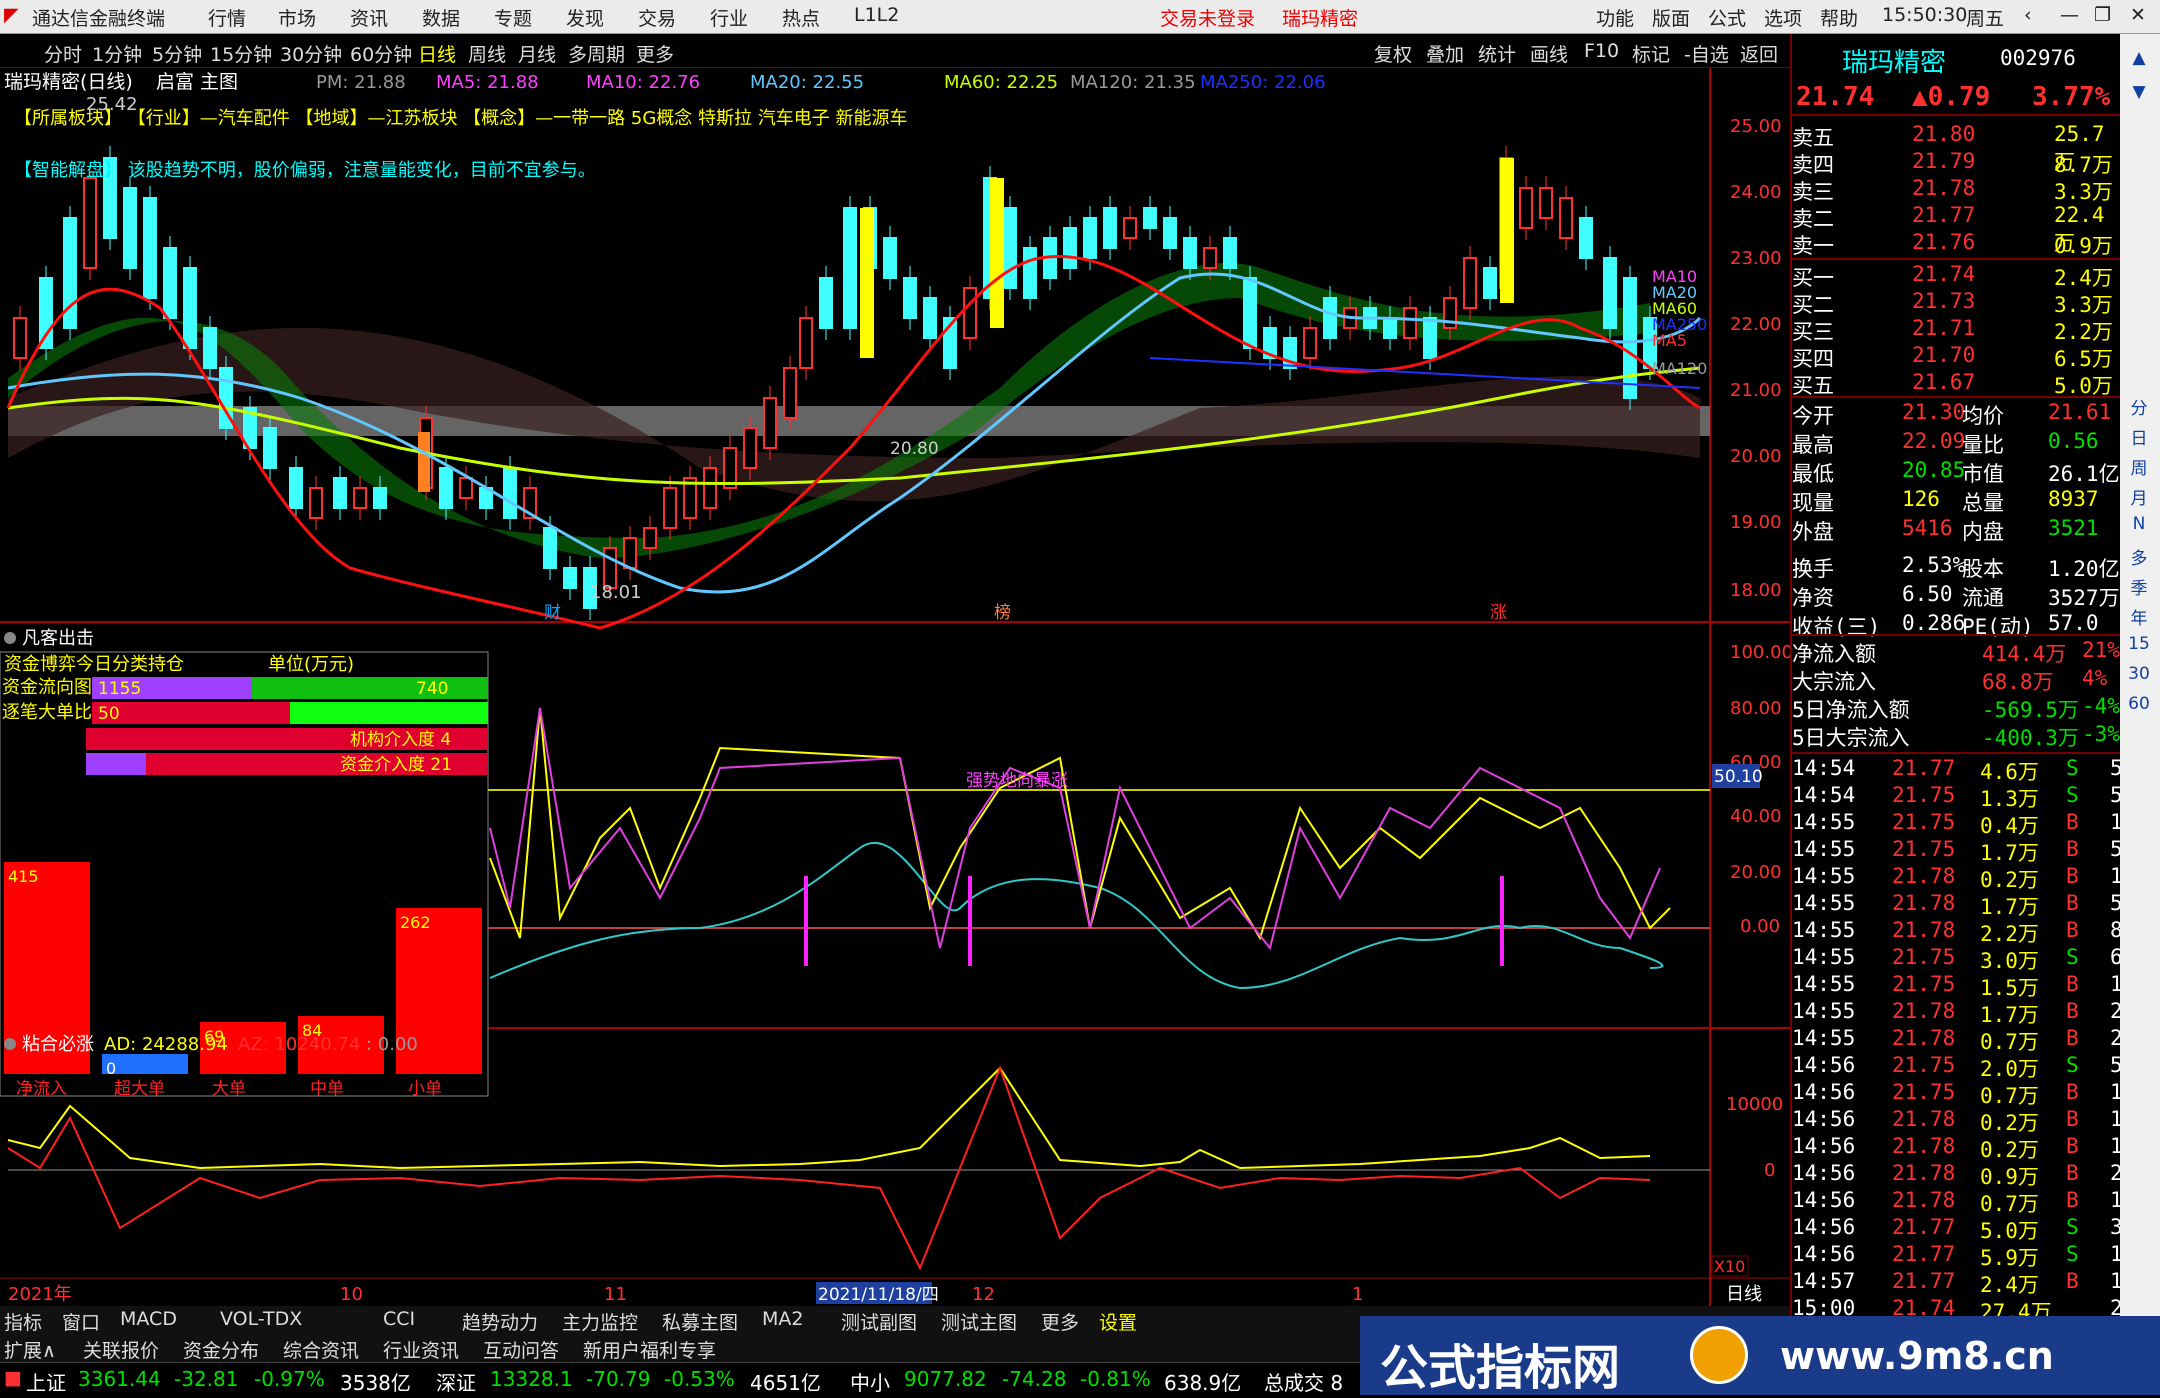 This screenshot has height=1398, width=2160. I want to click on menu-hangqing: 行情, so click(227, 17).